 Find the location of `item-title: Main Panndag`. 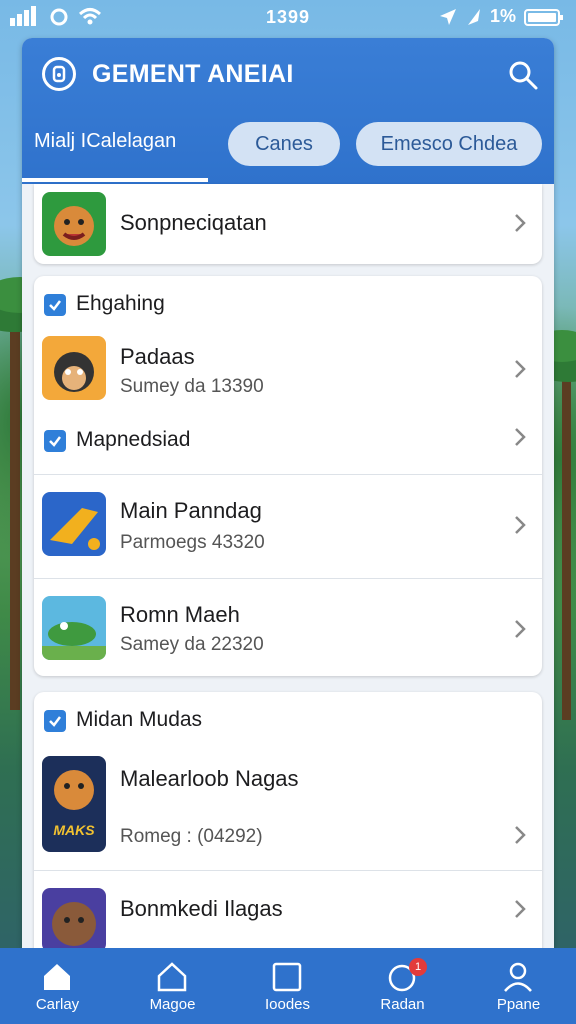

item-title: Main Panndag is located at coordinates (191, 510).